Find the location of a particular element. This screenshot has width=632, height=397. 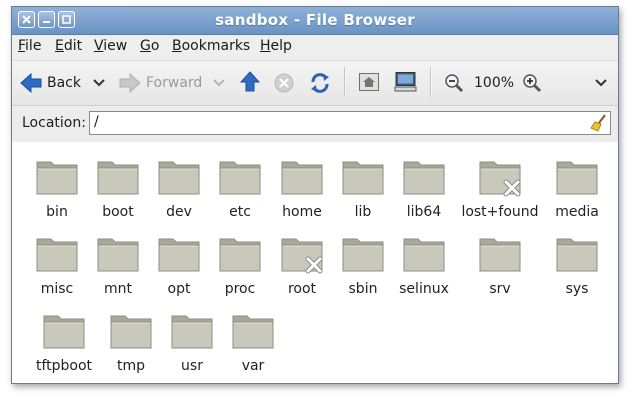

forward-label: Forward is located at coordinates (174, 83).